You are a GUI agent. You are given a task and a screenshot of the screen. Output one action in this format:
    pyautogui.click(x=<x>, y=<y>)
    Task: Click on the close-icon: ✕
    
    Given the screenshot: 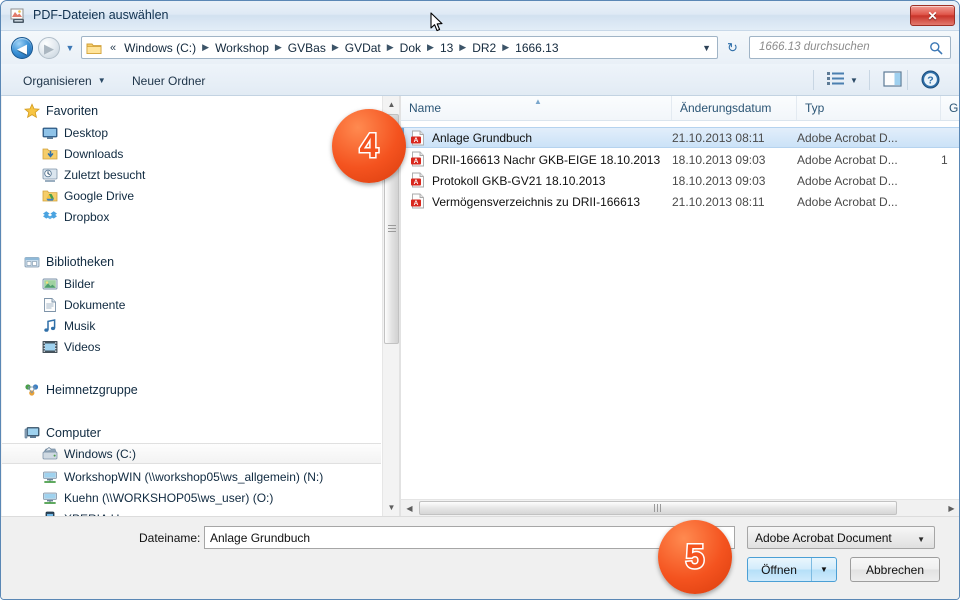 What is the action you would take?
    pyautogui.click(x=932, y=15)
    